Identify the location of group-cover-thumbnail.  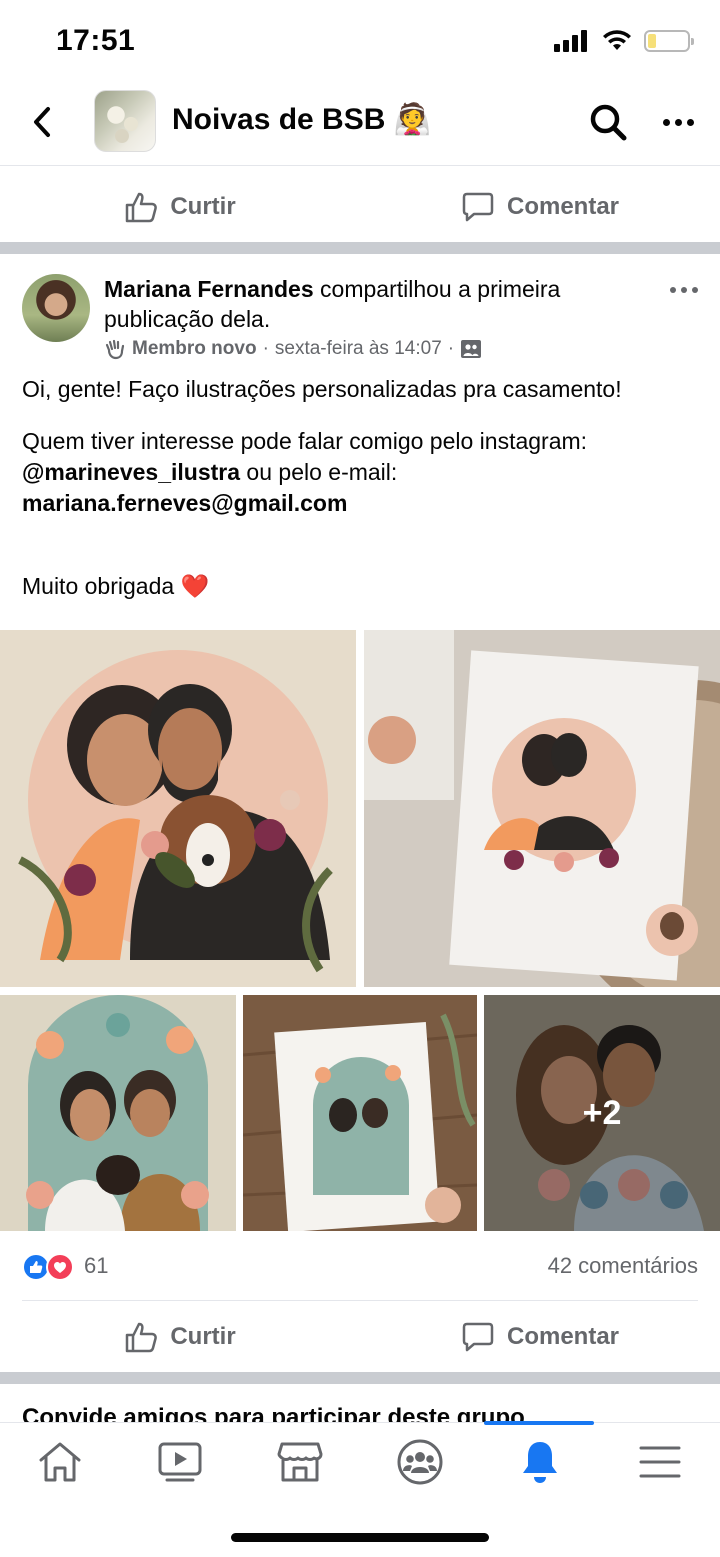
(125, 121).